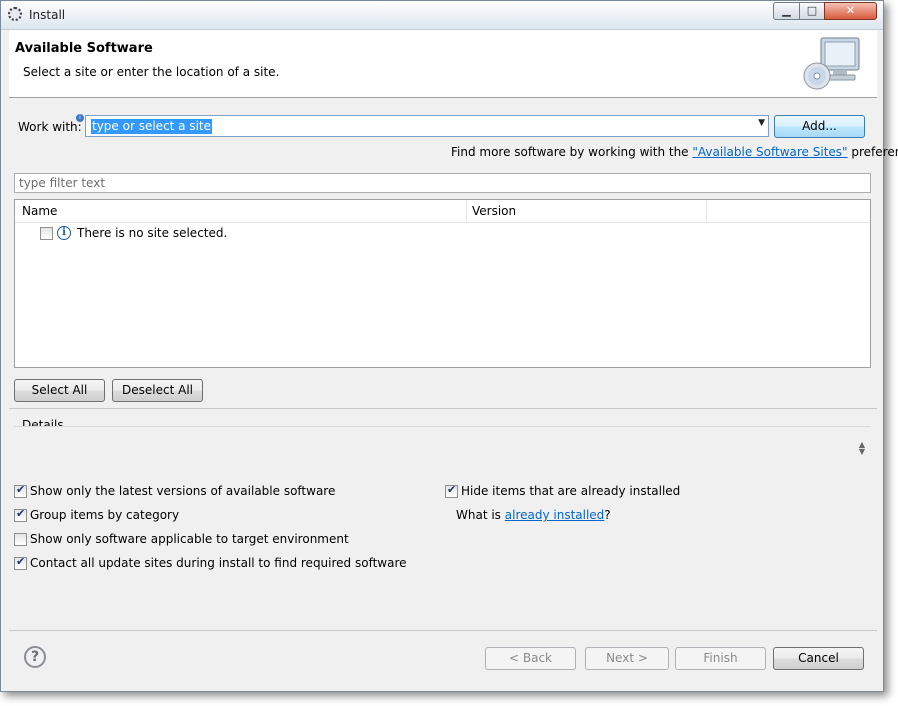 This screenshot has height=706, width=898. Describe the element at coordinates (443, 408) in the screenshot. I see `divider` at that location.